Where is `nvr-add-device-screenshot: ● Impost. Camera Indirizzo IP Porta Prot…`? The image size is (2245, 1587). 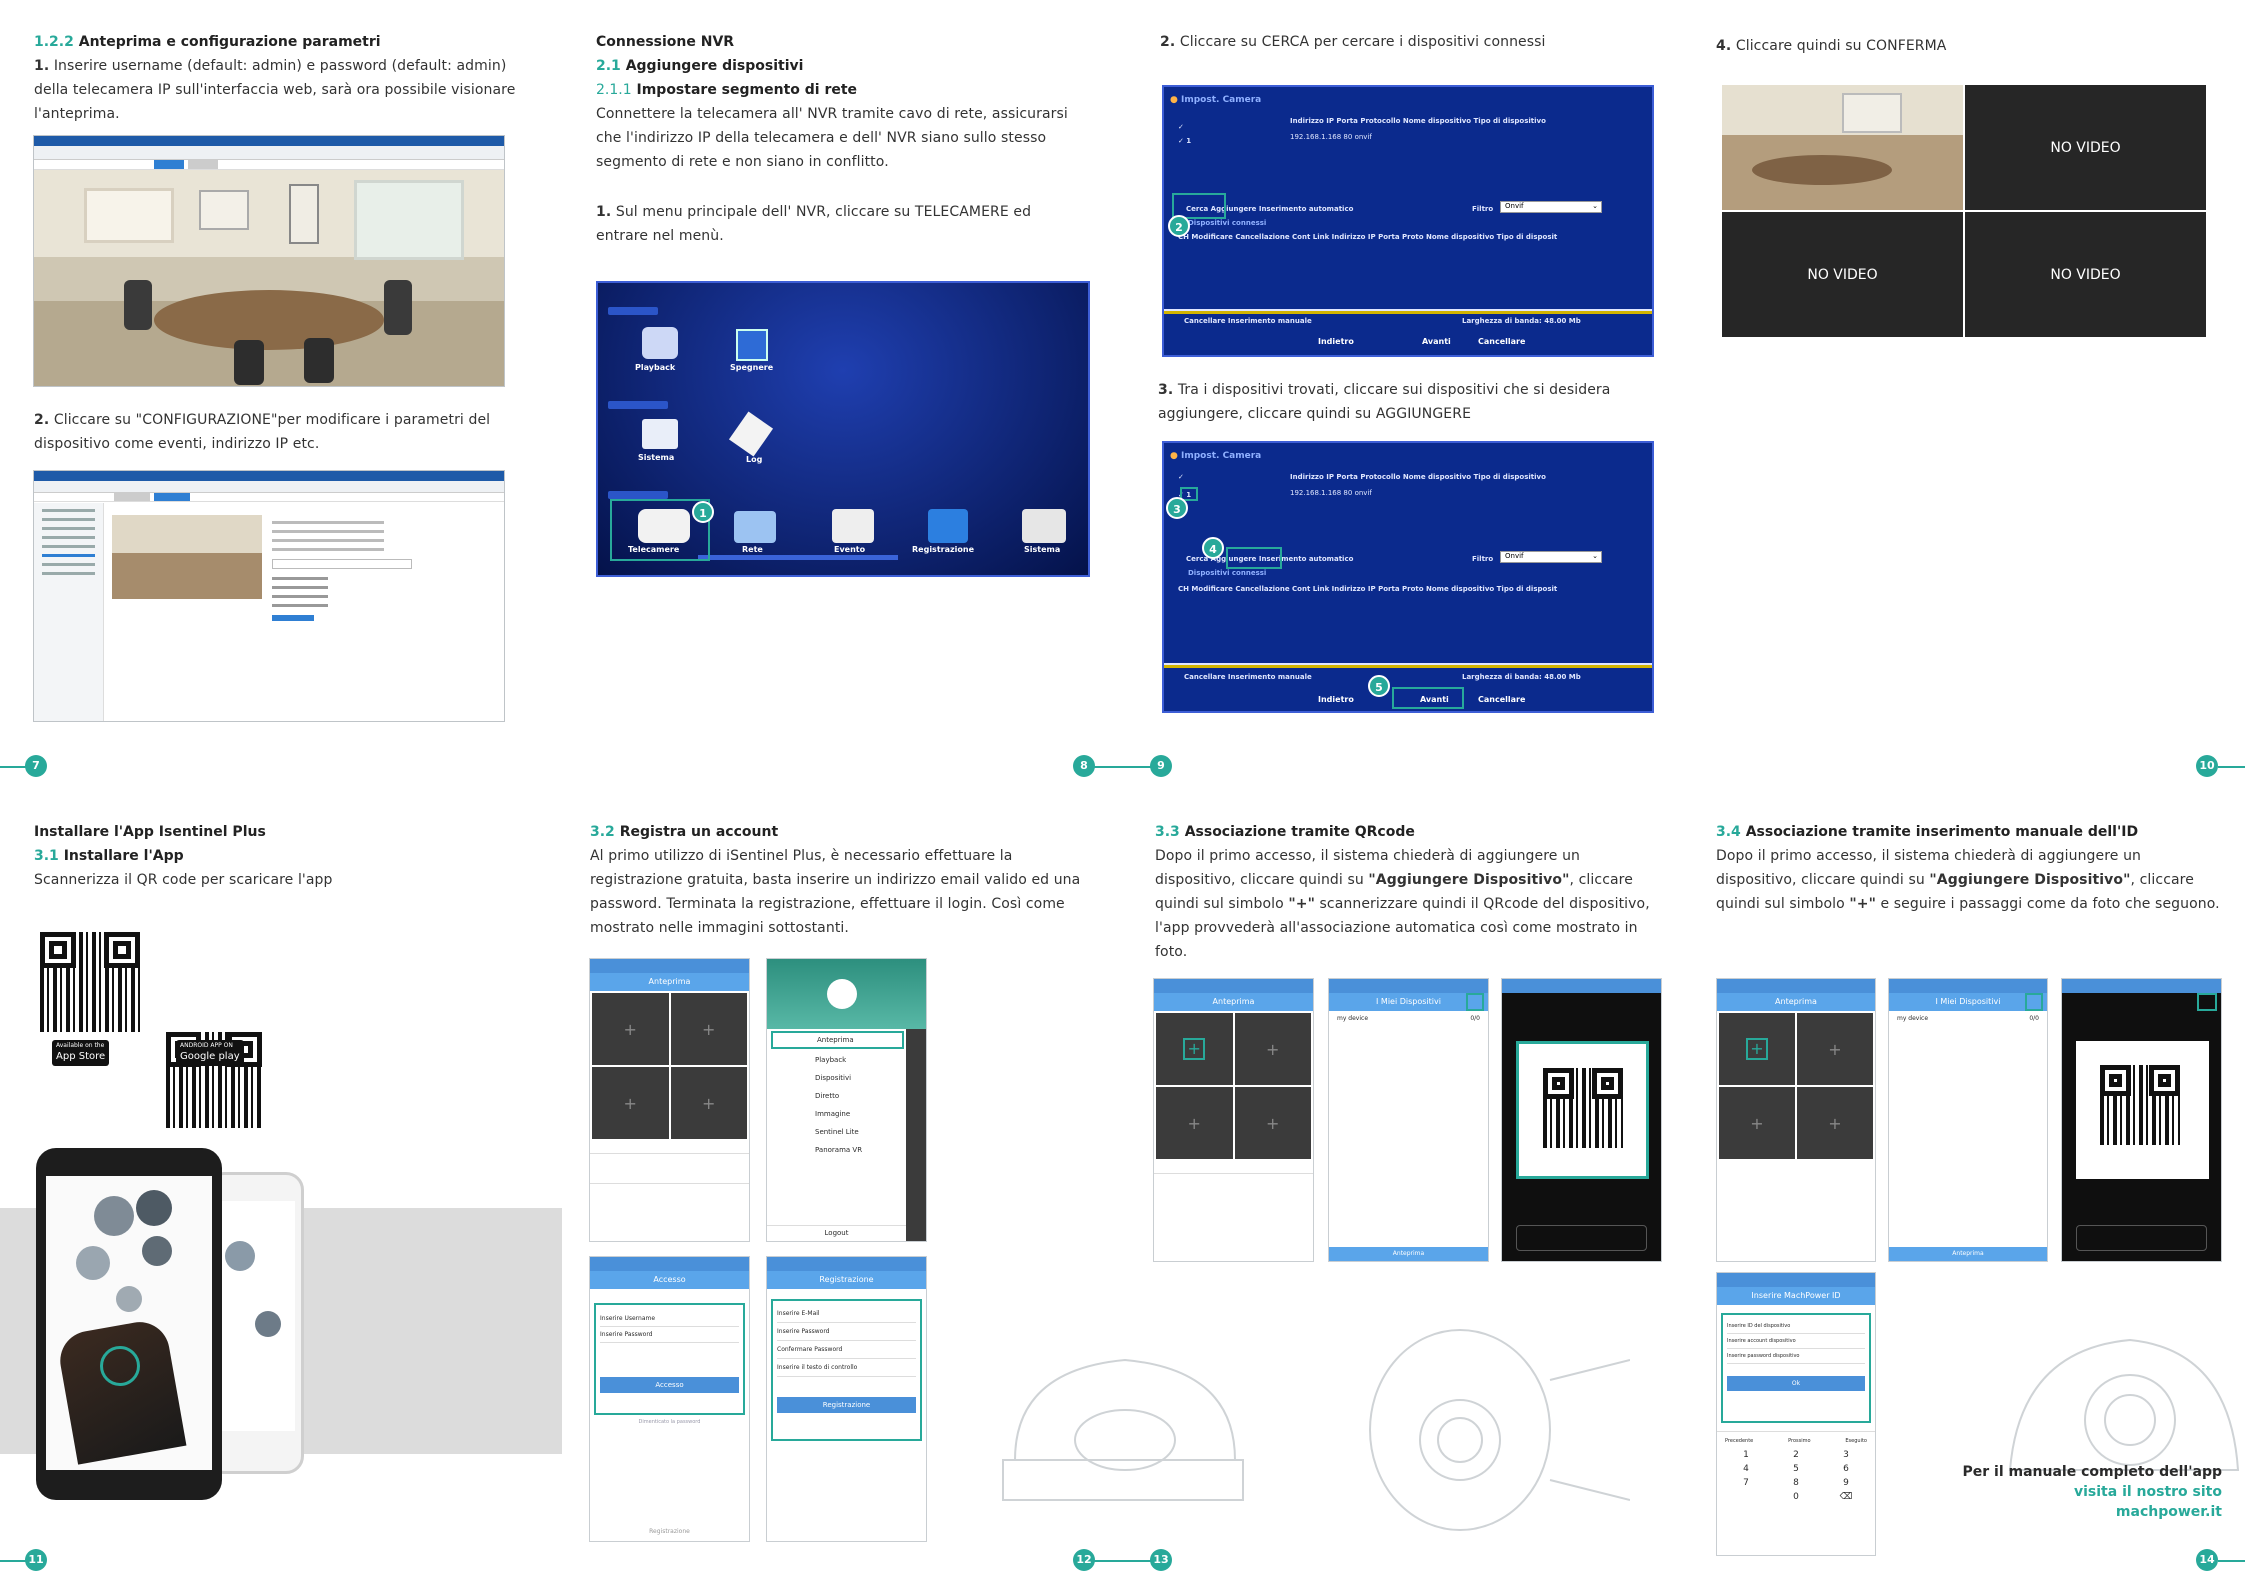 nvr-add-device-screenshot: ● Impost. Camera Indirizzo IP Porta Prot… is located at coordinates (1408, 577).